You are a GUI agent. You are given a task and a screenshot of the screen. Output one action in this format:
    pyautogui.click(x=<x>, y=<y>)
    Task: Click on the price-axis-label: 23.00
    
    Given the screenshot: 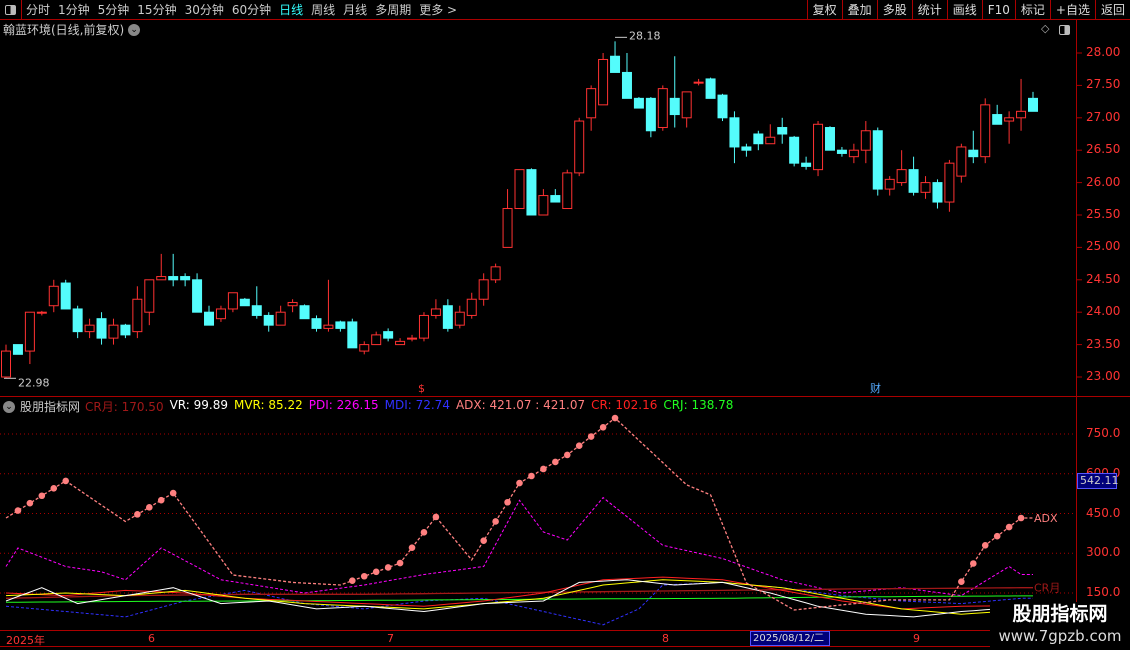 What is the action you would take?
    pyautogui.click(x=1103, y=376)
    